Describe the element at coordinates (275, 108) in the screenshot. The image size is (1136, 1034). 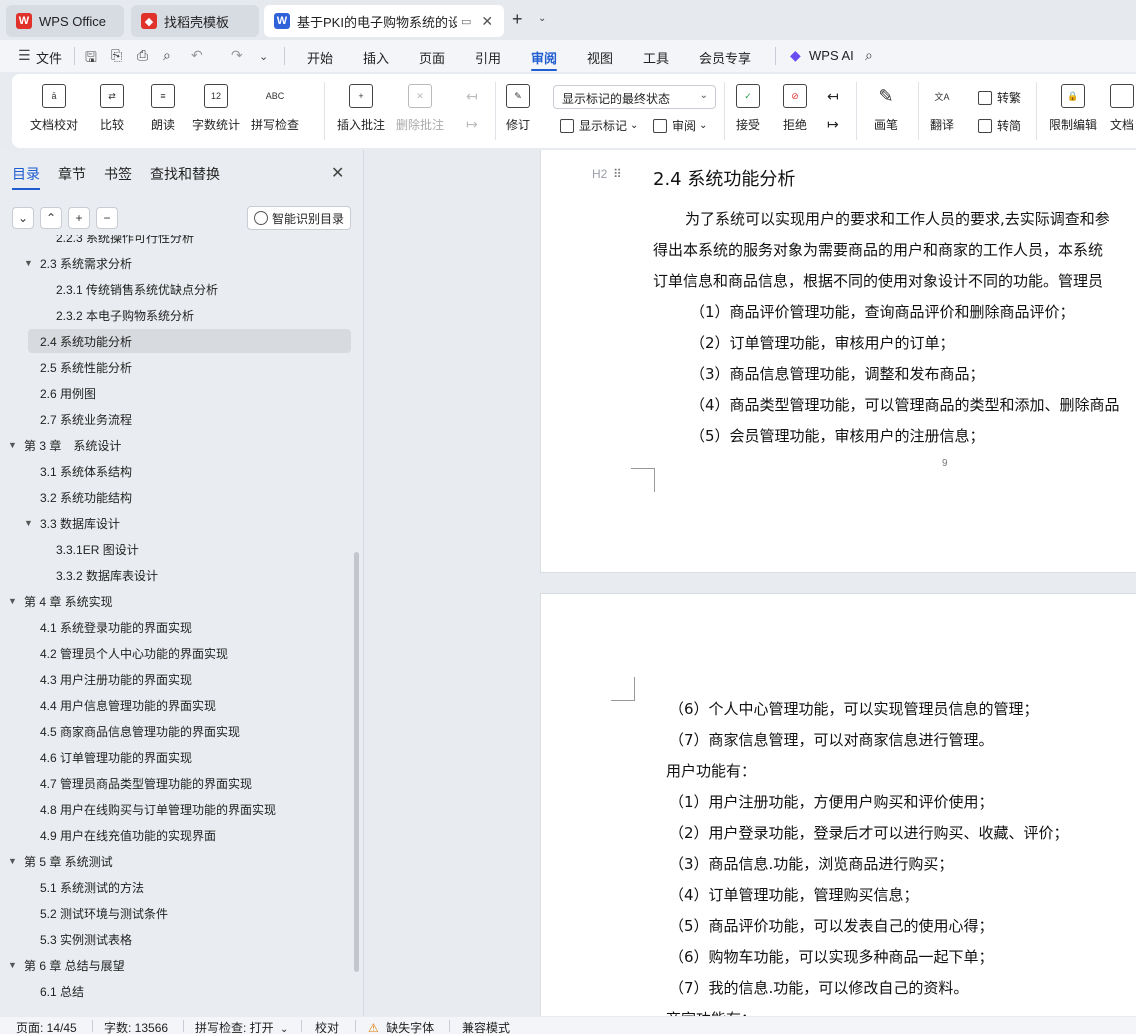
I see `spell-check-button: ABC 拼写检查` at that location.